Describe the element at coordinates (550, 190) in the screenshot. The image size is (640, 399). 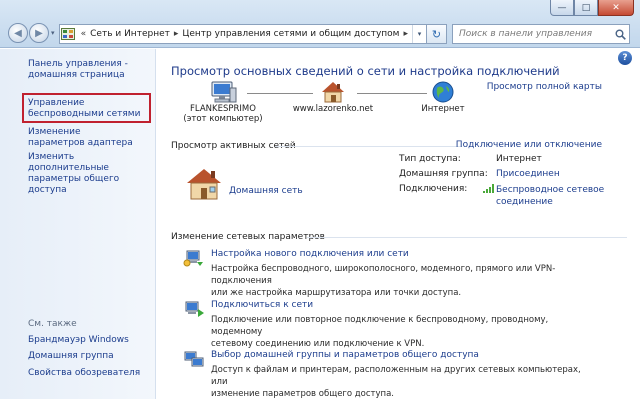
I see `wireless-connection-line1: Беспроводное сетевое` at that location.